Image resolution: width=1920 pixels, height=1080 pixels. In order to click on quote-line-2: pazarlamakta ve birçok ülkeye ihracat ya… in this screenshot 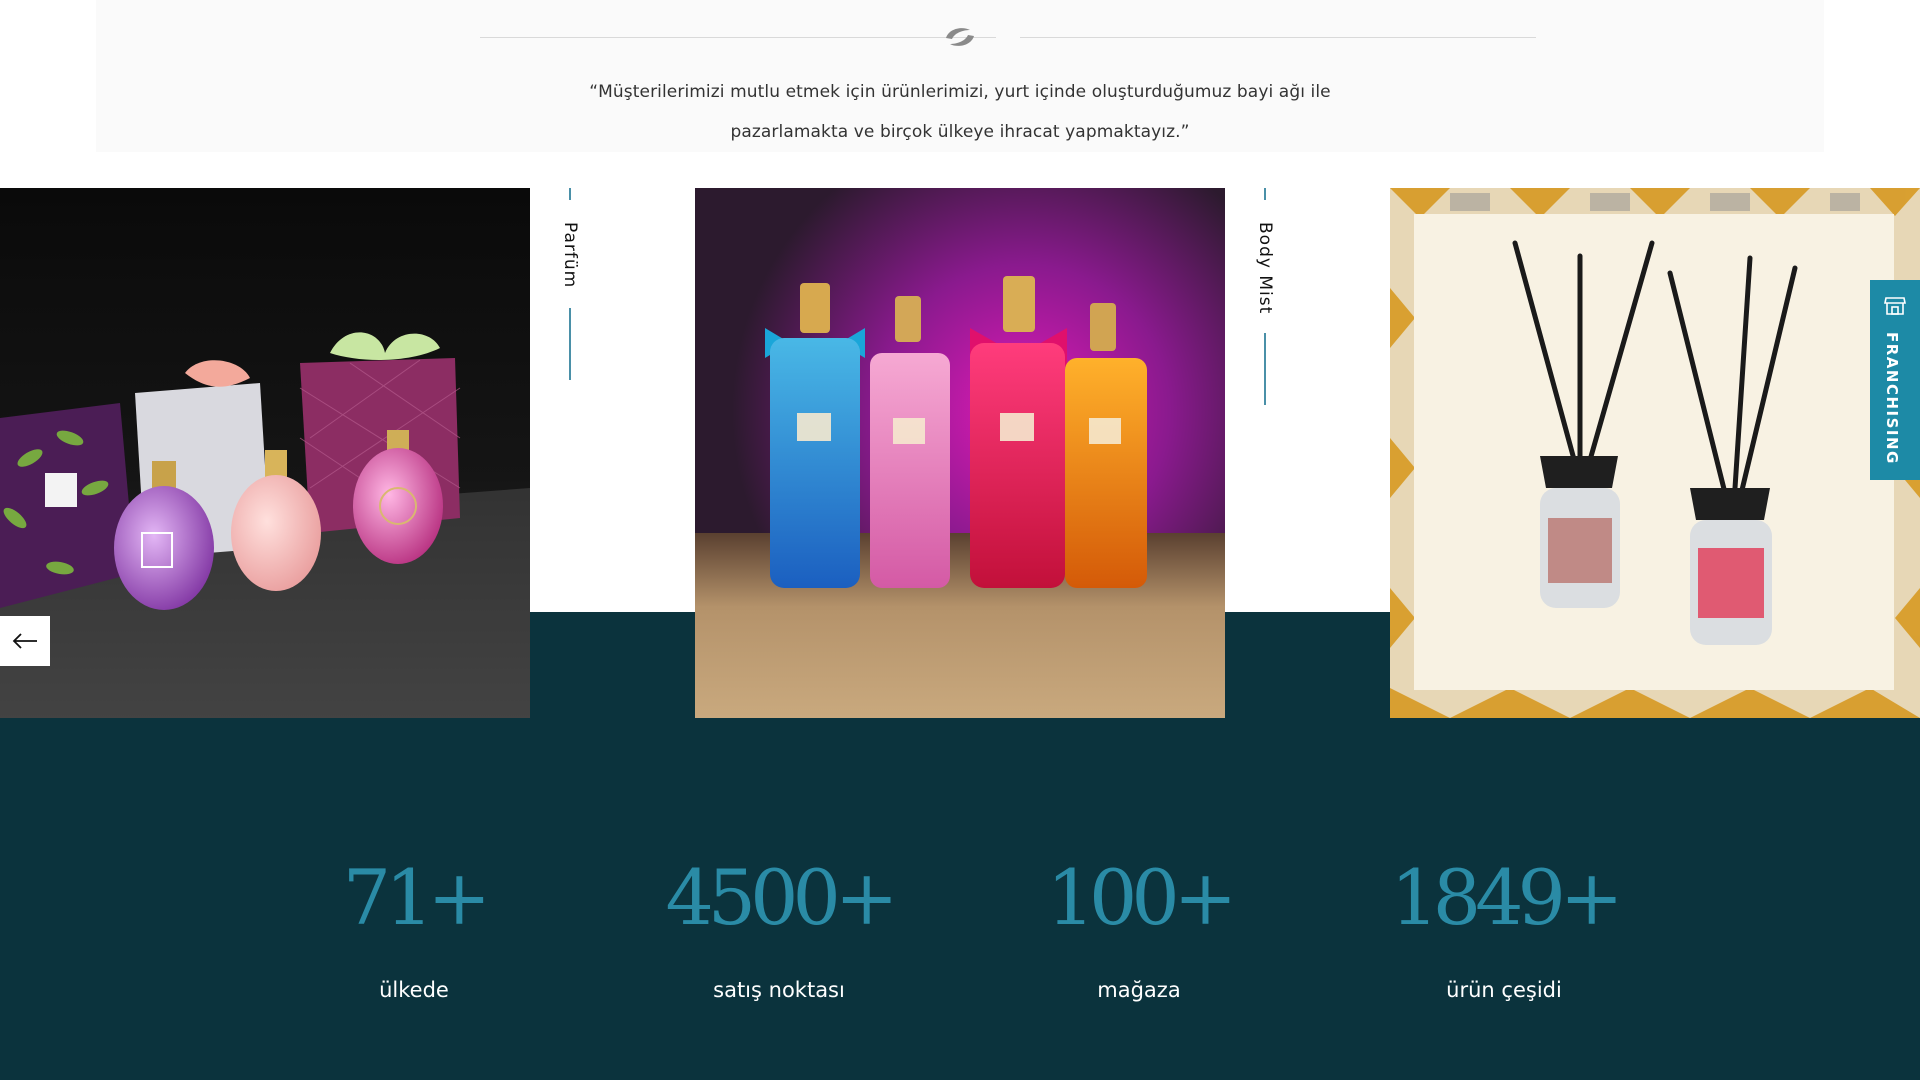, I will do `click(960, 132)`.